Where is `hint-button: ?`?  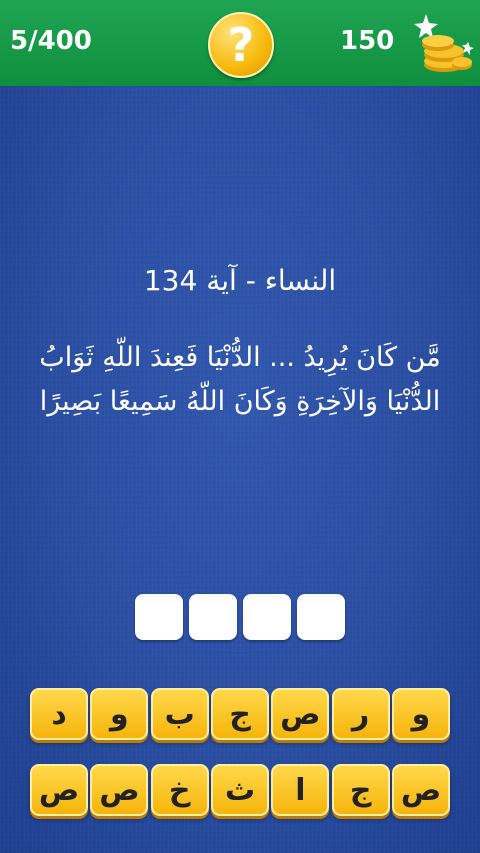 hint-button: ? is located at coordinates (241, 45).